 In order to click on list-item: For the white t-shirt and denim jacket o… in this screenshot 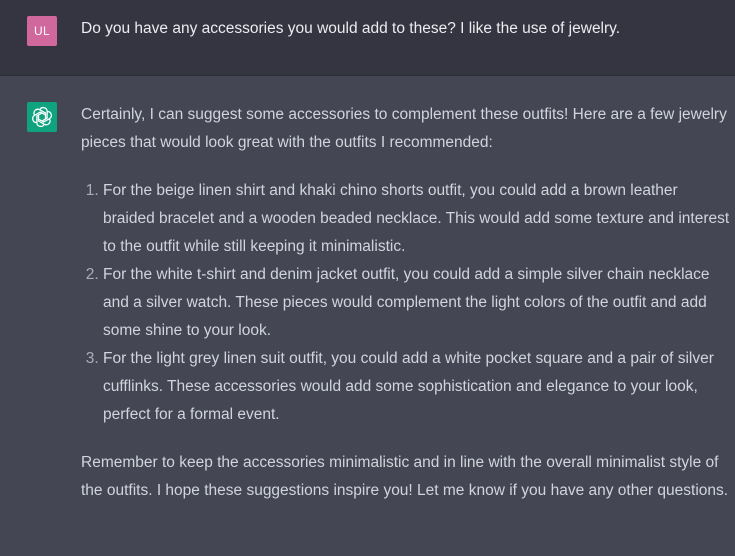, I will do `click(417, 303)`.